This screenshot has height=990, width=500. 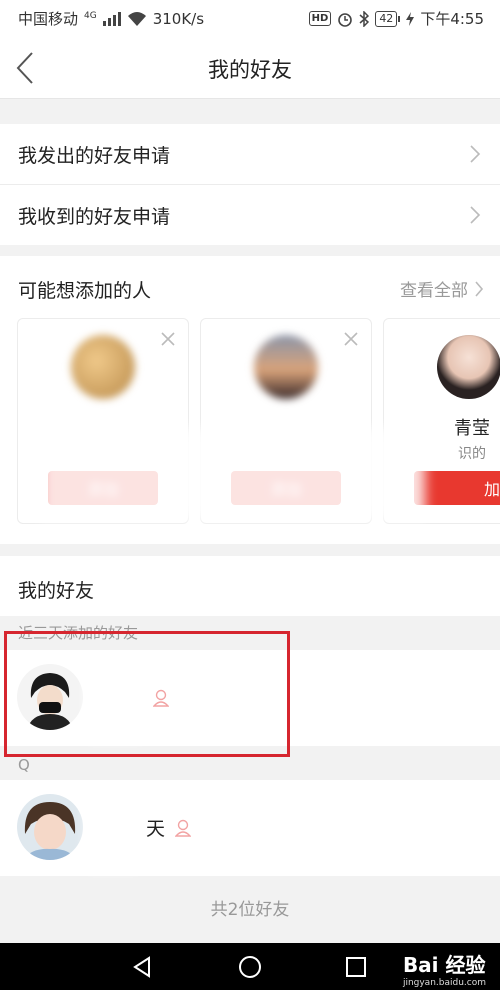 What do you see at coordinates (178, 18) in the screenshot?
I see `network-speed: 310K/s` at bounding box center [178, 18].